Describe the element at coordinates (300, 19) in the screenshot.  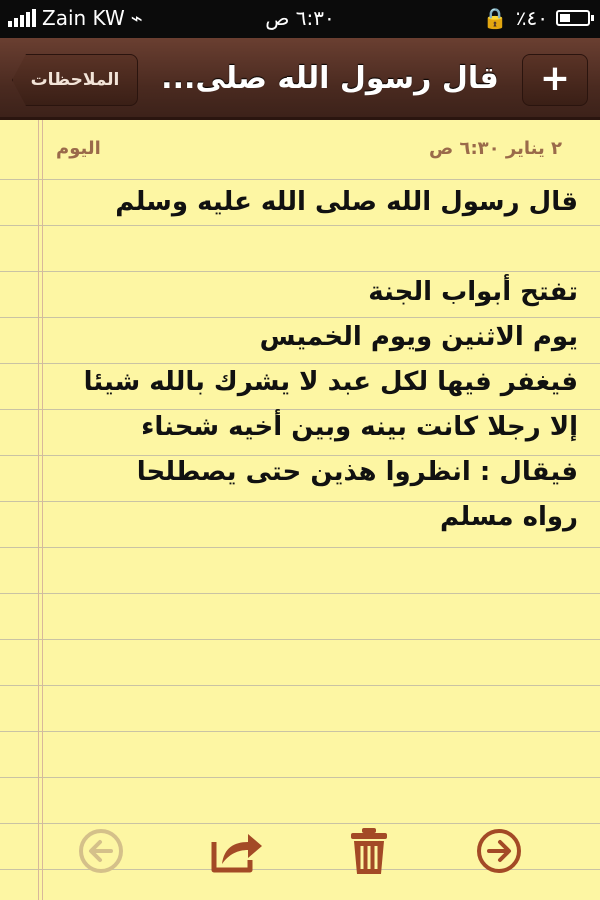
I see `status-bar: Zain KW ⌁ ٦:٣٠ ص 🔒 ٪٤٠` at that location.